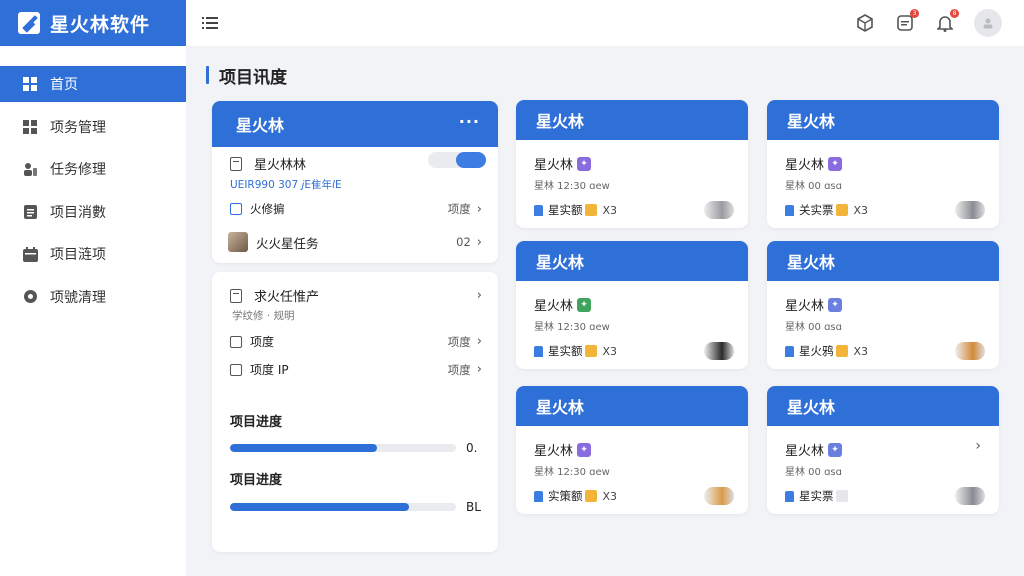 This screenshot has width=1024, height=576. I want to click on toggle-knob, so click(471, 160).